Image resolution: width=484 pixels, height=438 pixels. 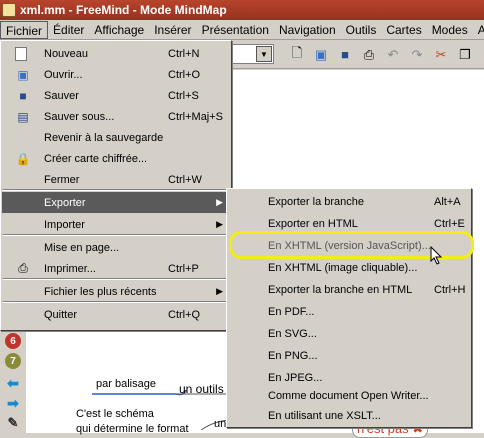 What do you see at coordinates (68, 30) in the screenshot?
I see `menu-editer: Éditer` at bounding box center [68, 30].